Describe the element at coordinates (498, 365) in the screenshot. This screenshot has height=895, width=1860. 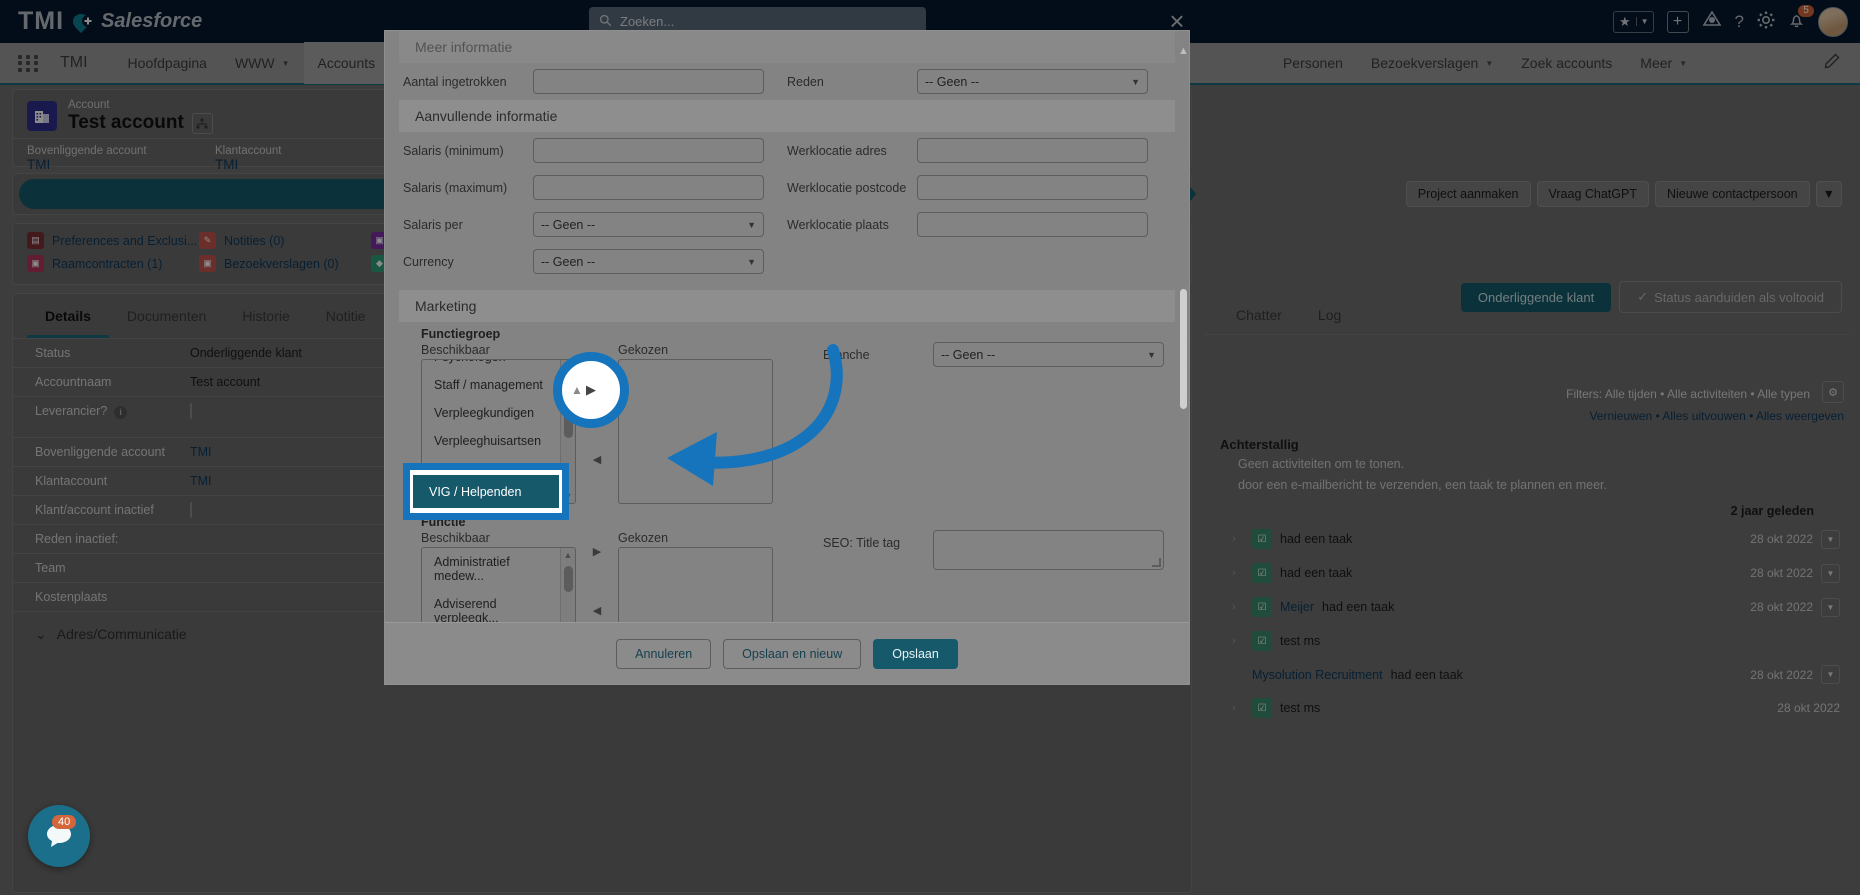
I see `list-item: Psychologen` at that location.